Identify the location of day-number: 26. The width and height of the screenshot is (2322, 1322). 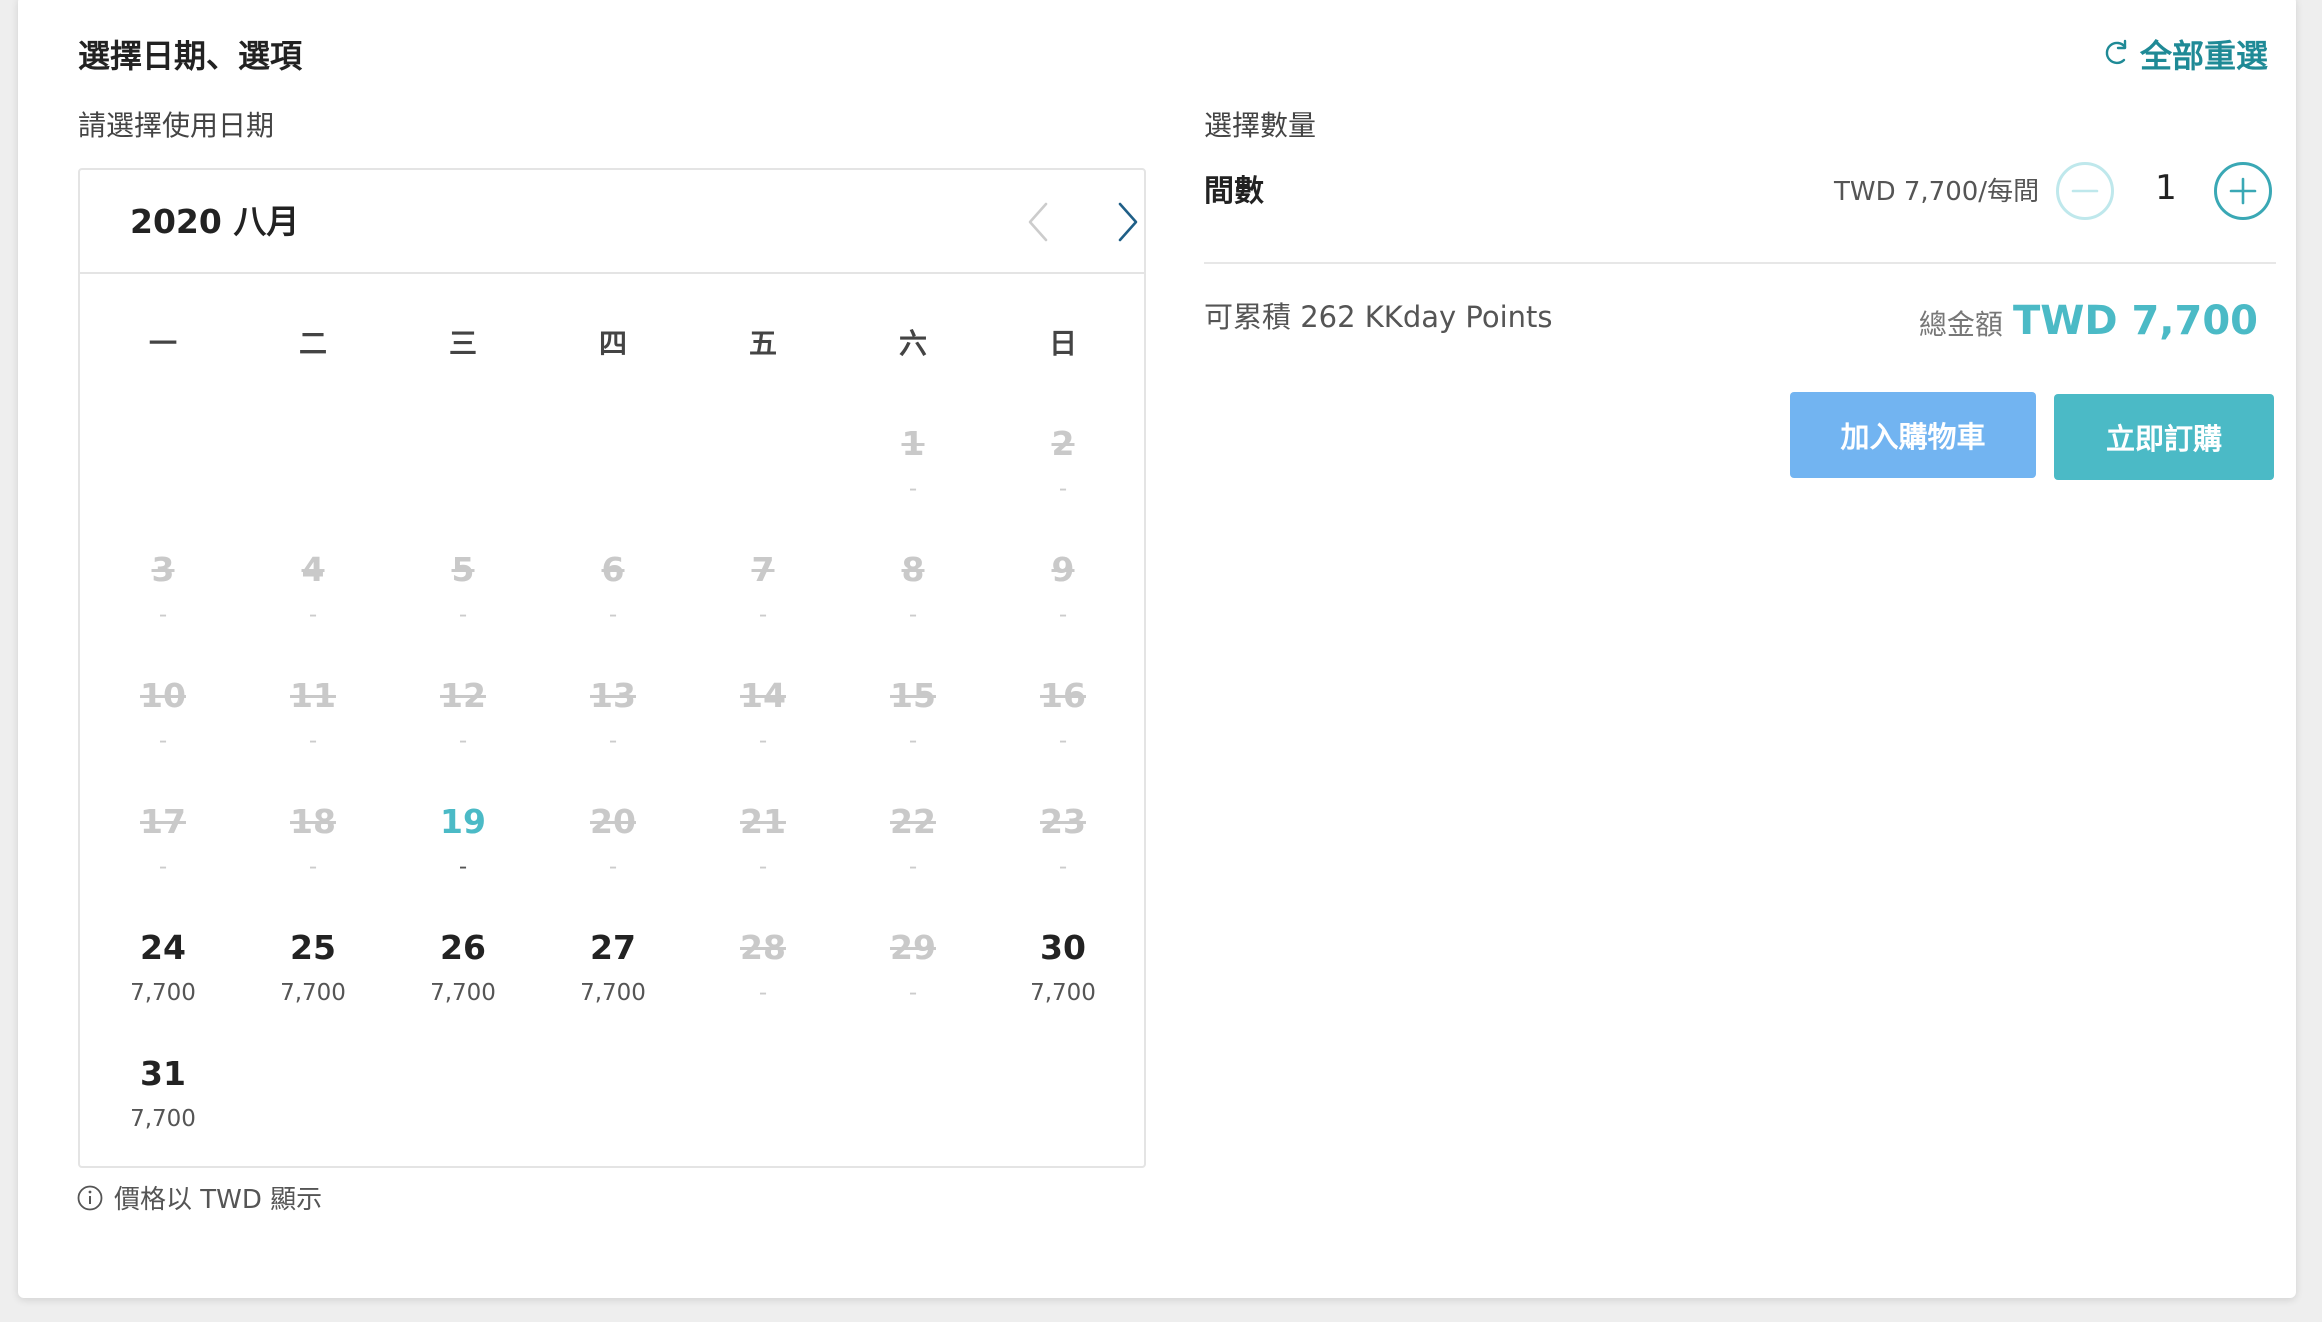
(463, 947).